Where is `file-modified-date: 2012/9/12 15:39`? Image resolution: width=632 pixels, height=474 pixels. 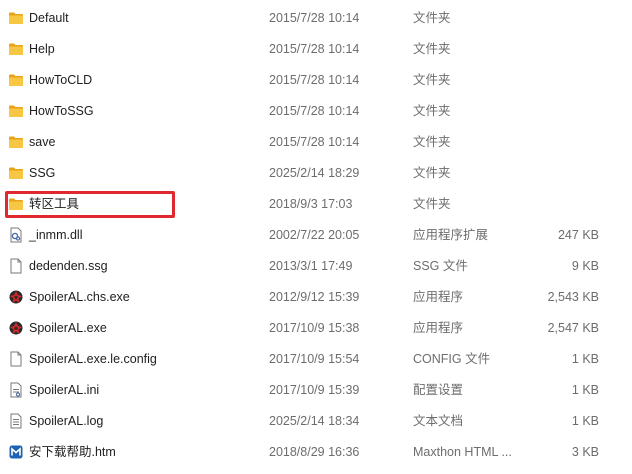
file-modified-date: 2012/9/12 15:39 is located at coordinates (314, 297).